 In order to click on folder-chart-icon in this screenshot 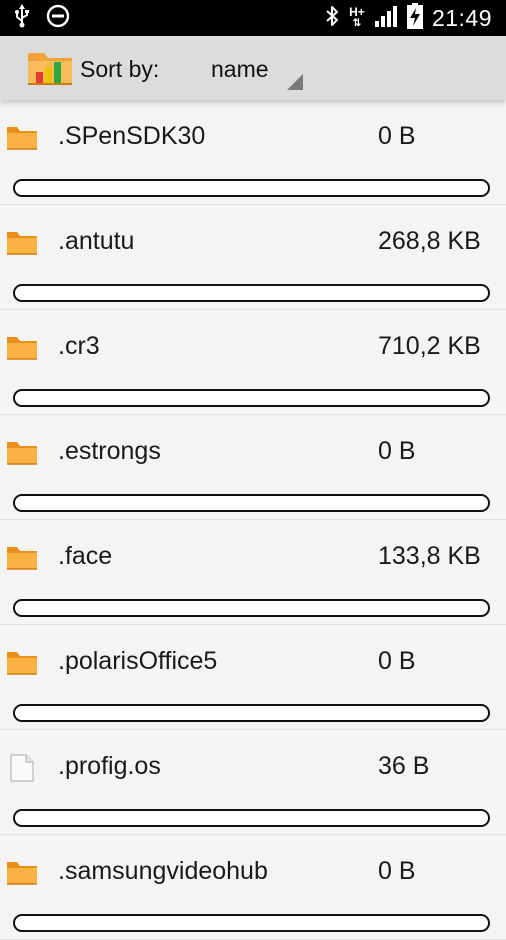, I will do `click(50, 68)`.